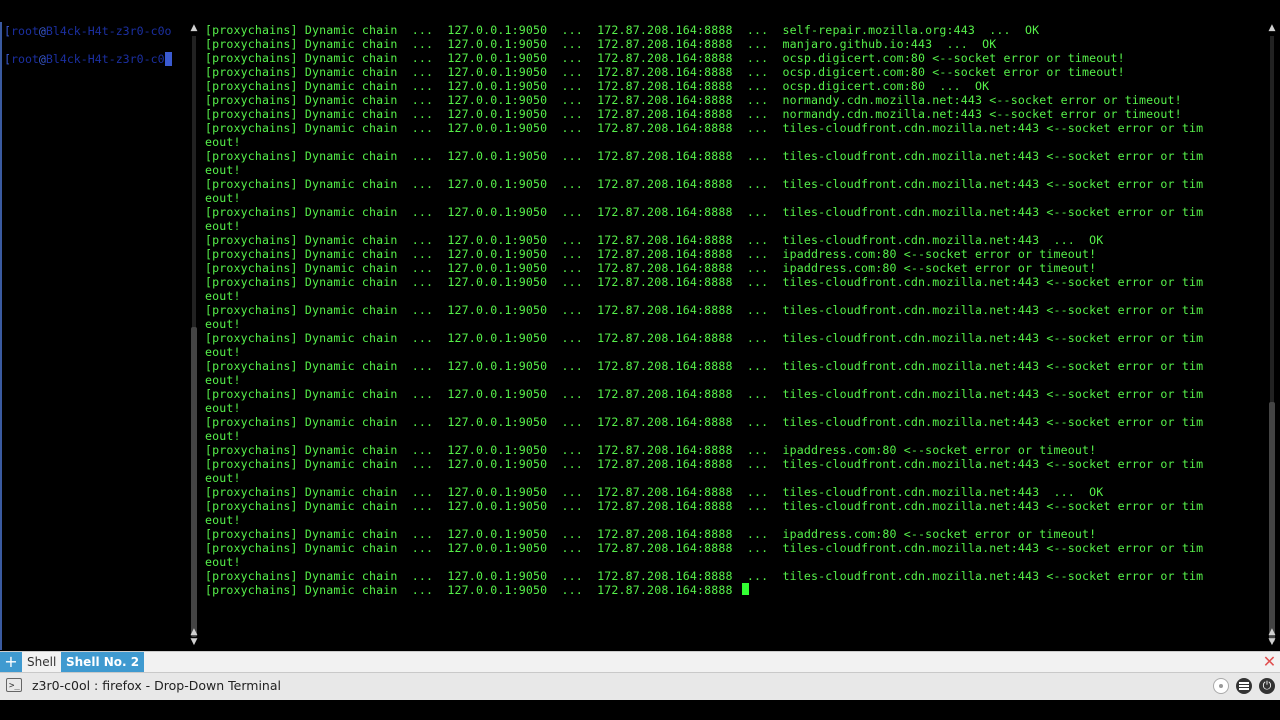 This screenshot has width=1280, height=720. I want to click on power-icon: ⏻, so click(1267, 686).